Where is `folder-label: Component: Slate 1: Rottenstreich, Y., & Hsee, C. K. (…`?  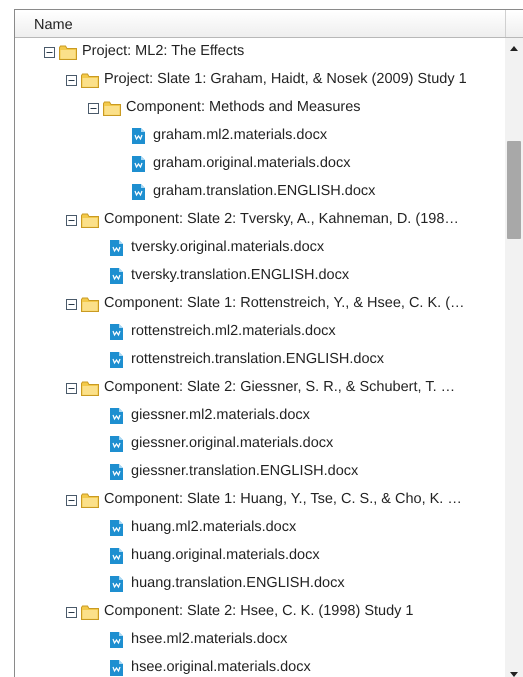 folder-label: Component: Slate 1: Rottenstreich, Y., & Hsee, C. K. (… is located at coordinates (284, 304).